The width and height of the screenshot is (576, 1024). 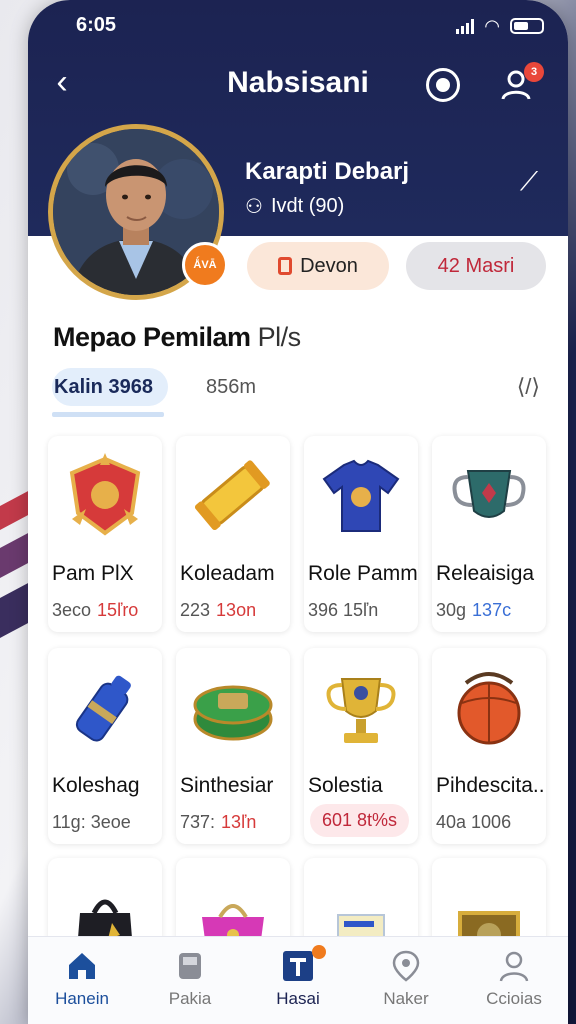 I want to click on item-card: Role Pamm 396 15ľn, so click(x=361, y=534).